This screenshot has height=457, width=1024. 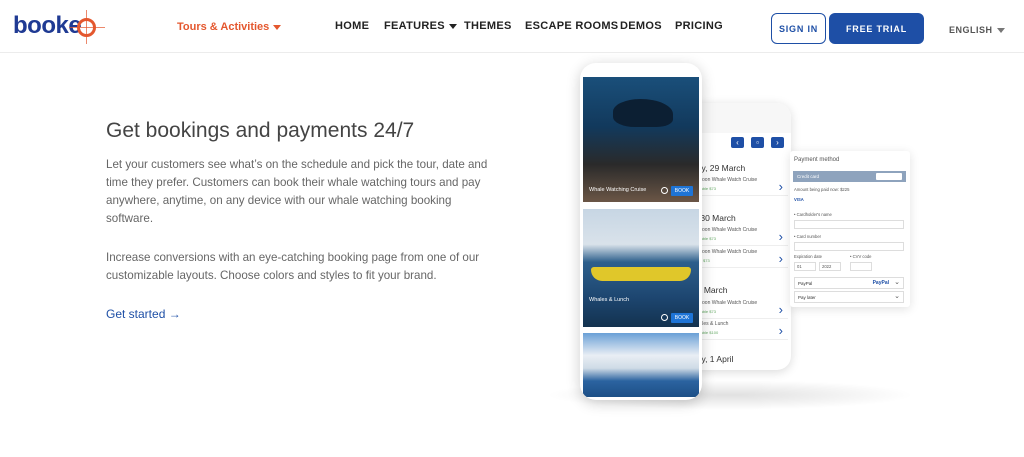 What do you see at coordinates (260, 130) in the screenshot?
I see `hero-title: Get bookings and payments 24/7` at bounding box center [260, 130].